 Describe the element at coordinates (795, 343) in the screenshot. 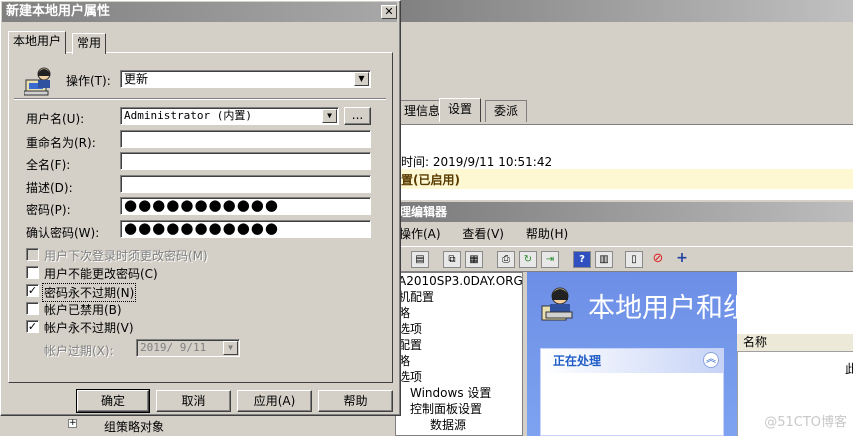

I see `list-column-name: 名称` at that location.